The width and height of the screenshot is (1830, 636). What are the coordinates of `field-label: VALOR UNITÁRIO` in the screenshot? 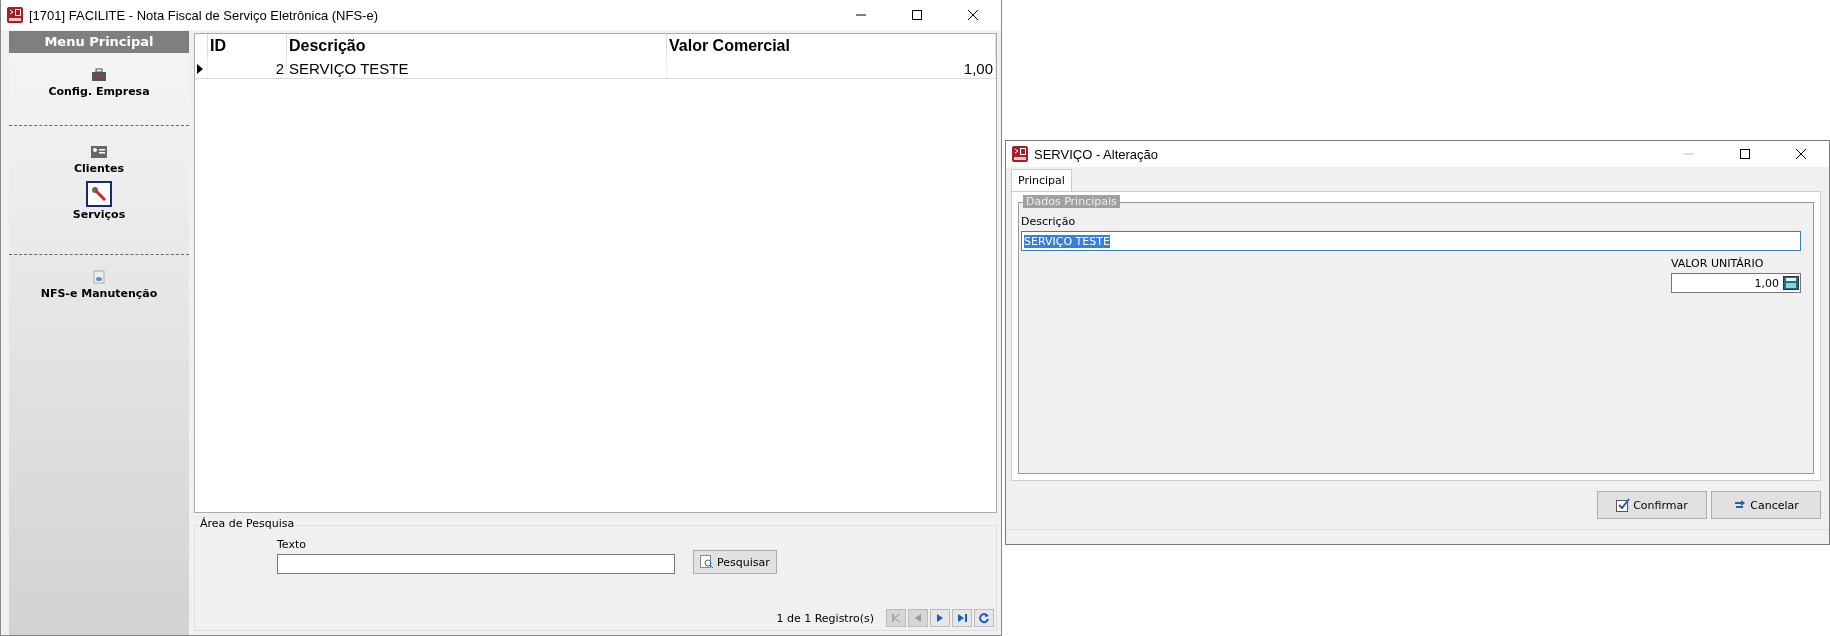 It's located at (1718, 263).